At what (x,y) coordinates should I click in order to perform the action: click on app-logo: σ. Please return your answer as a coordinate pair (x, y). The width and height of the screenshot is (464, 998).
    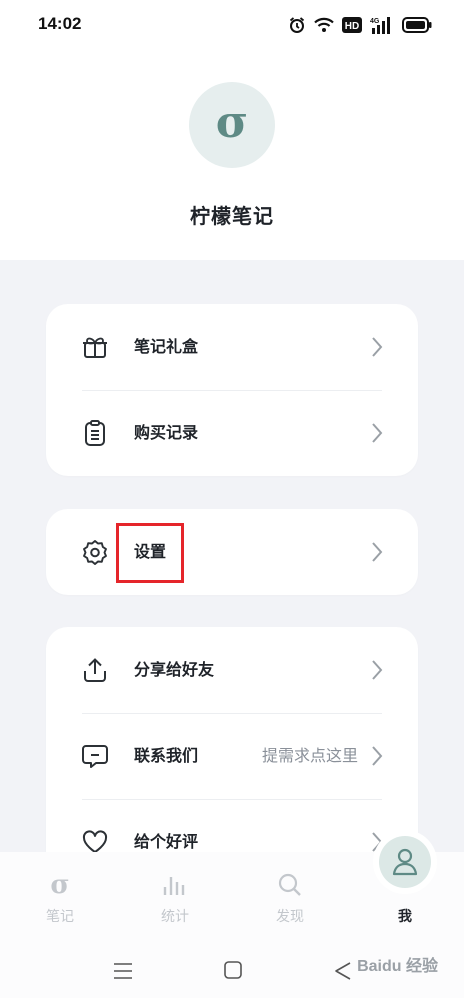
    Looking at the image, I should click on (232, 125).